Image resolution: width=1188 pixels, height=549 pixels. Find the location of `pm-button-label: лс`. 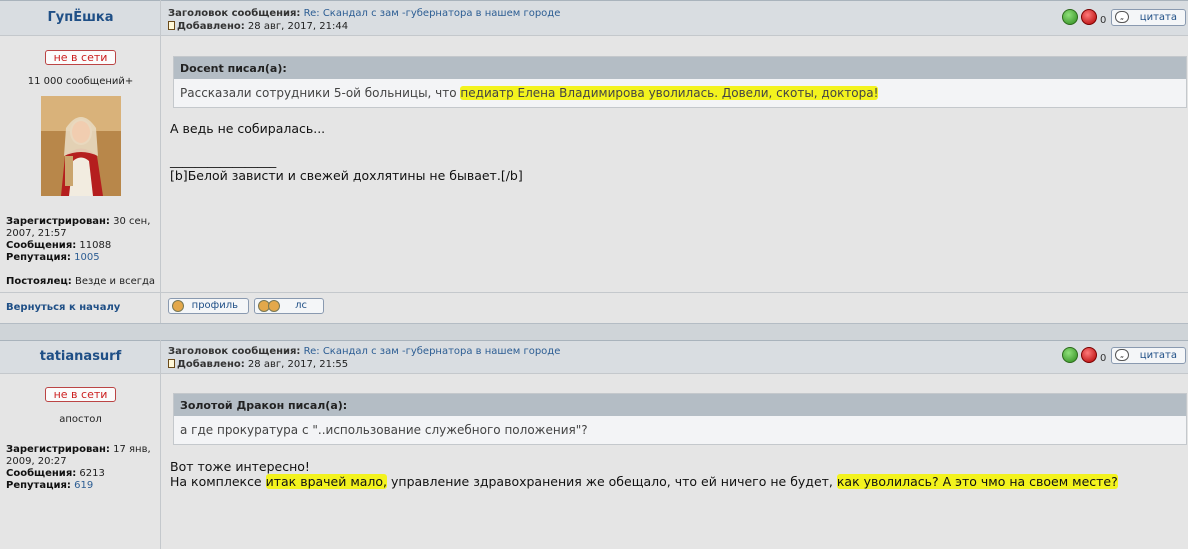

pm-button-label: лс is located at coordinates (301, 305).